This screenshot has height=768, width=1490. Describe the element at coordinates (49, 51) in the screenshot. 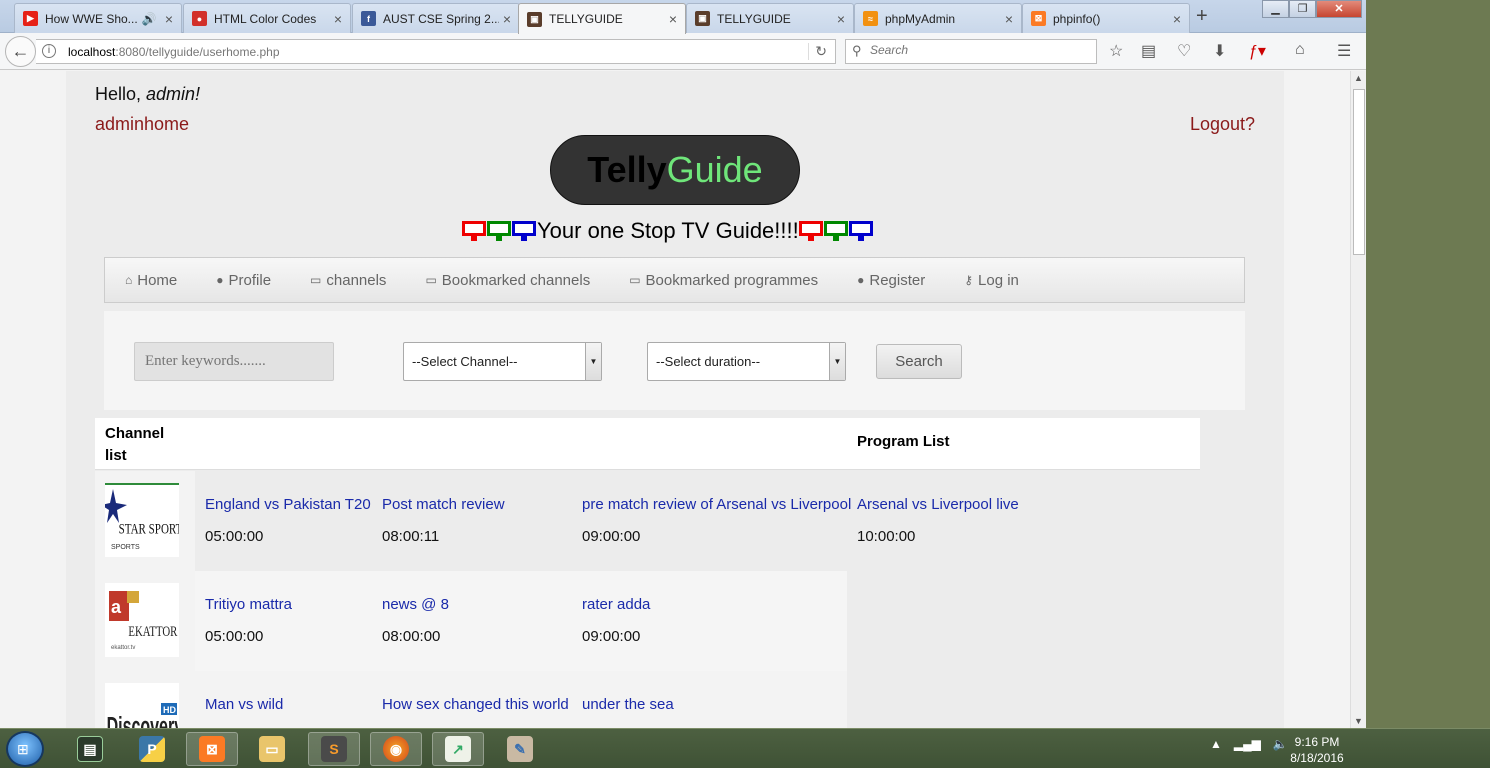

I see `info-icon: i` at that location.